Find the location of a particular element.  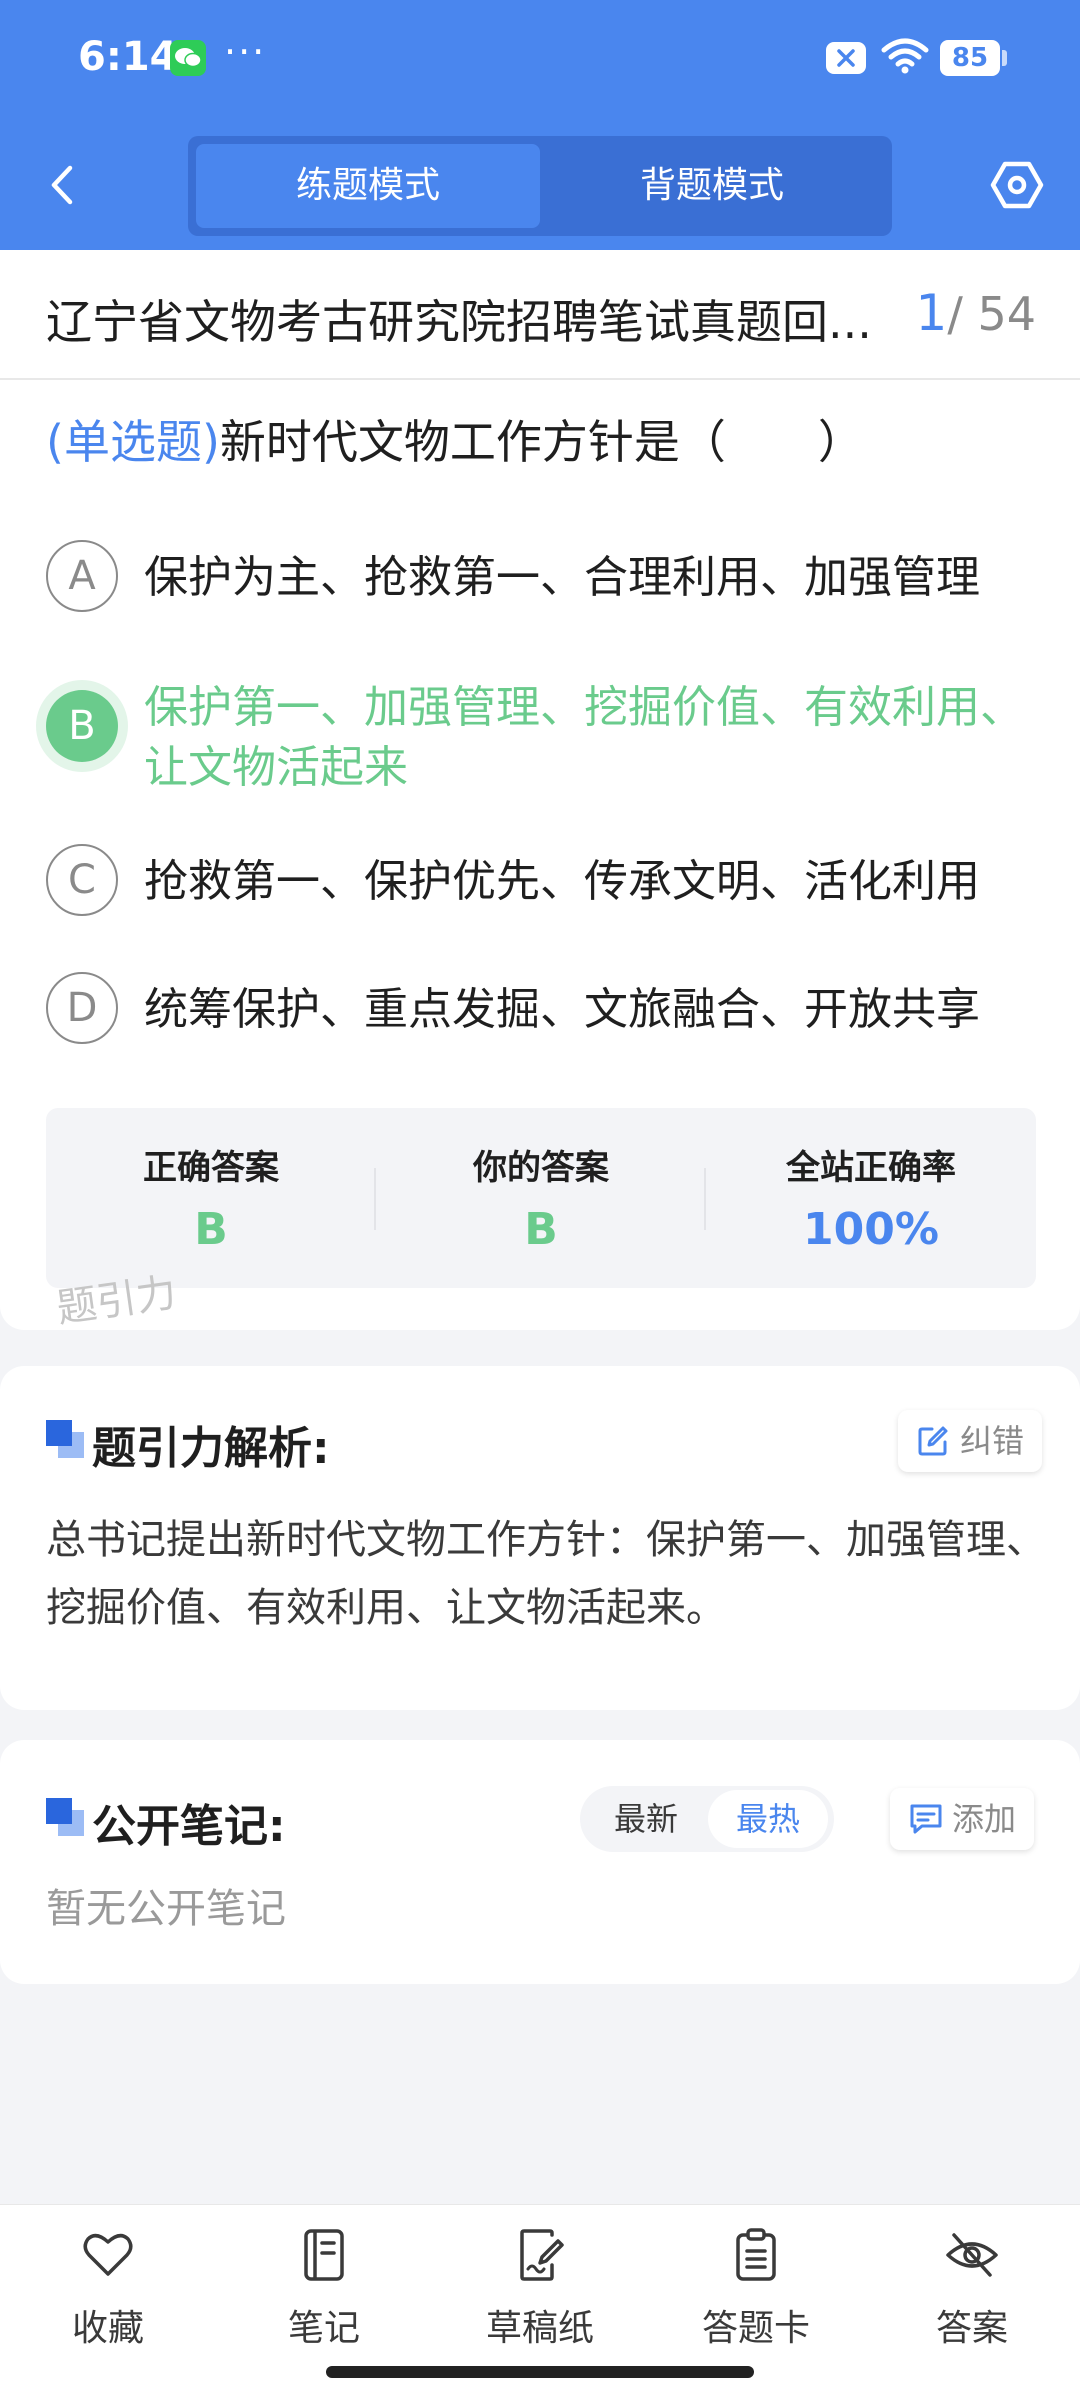

question-text: 新时代文物工作方针是（ ） is located at coordinates (541, 442).